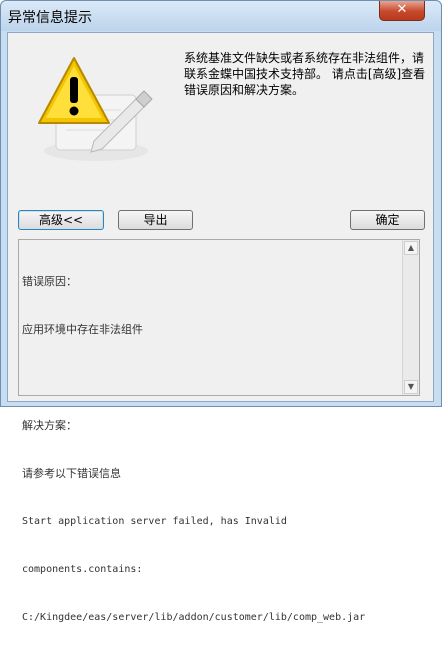  I want to click on scroll-down-icon: ▼, so click(411, 387).